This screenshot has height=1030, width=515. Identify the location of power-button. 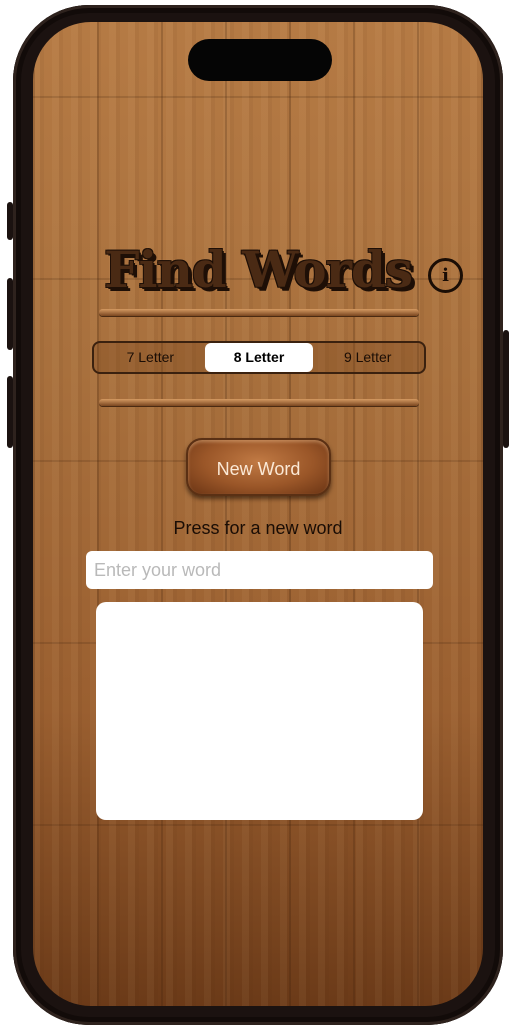
(506, 389).